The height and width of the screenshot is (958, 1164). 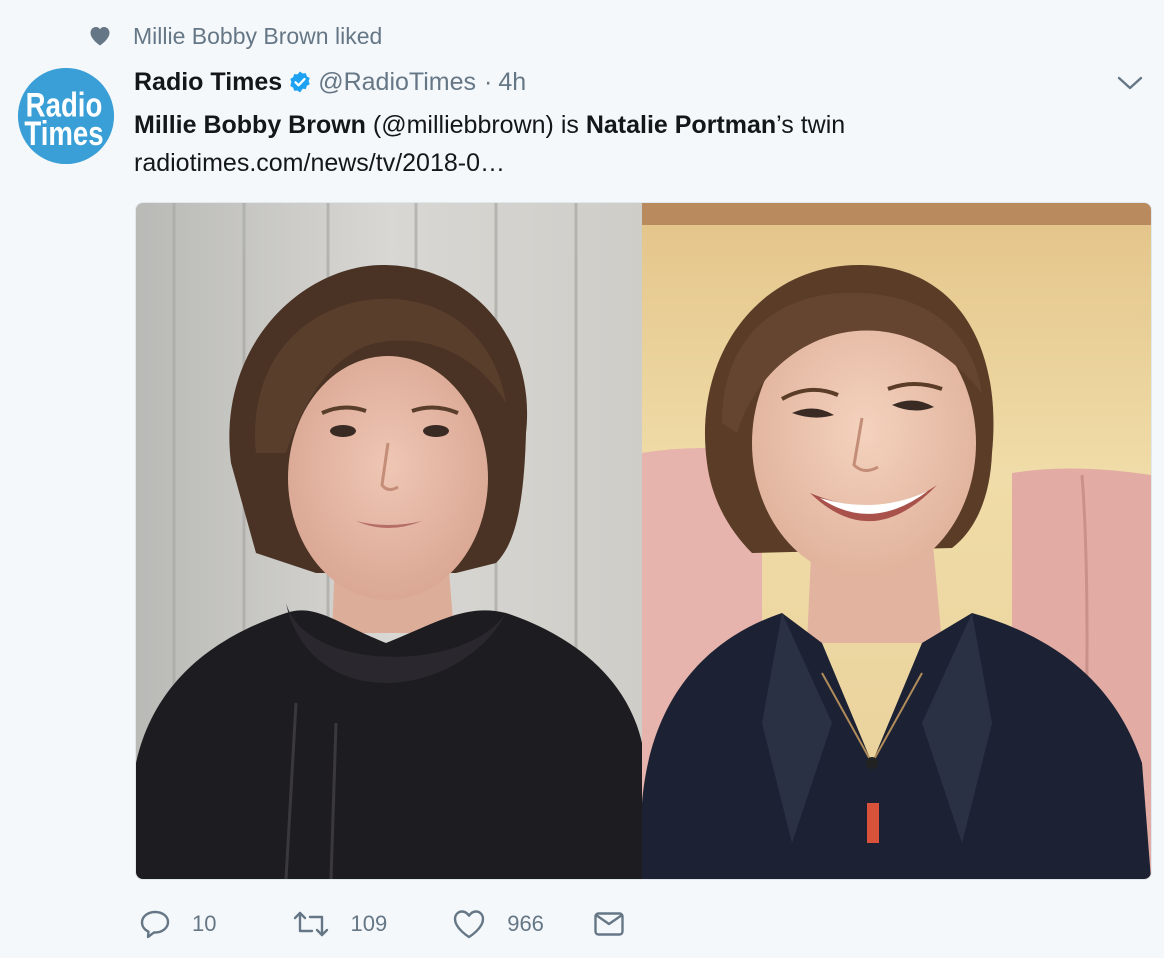 What do you see at coordinates (339, 924) in the screenshot?
I see `retweet-button: 109` at bounding box center [339, 924].